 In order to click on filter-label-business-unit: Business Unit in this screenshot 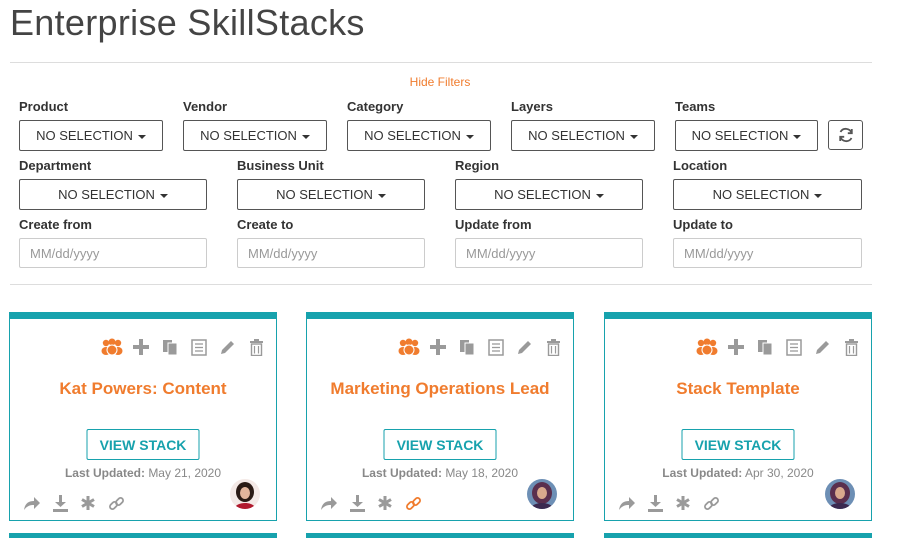, I will do `click(280, 165)`.